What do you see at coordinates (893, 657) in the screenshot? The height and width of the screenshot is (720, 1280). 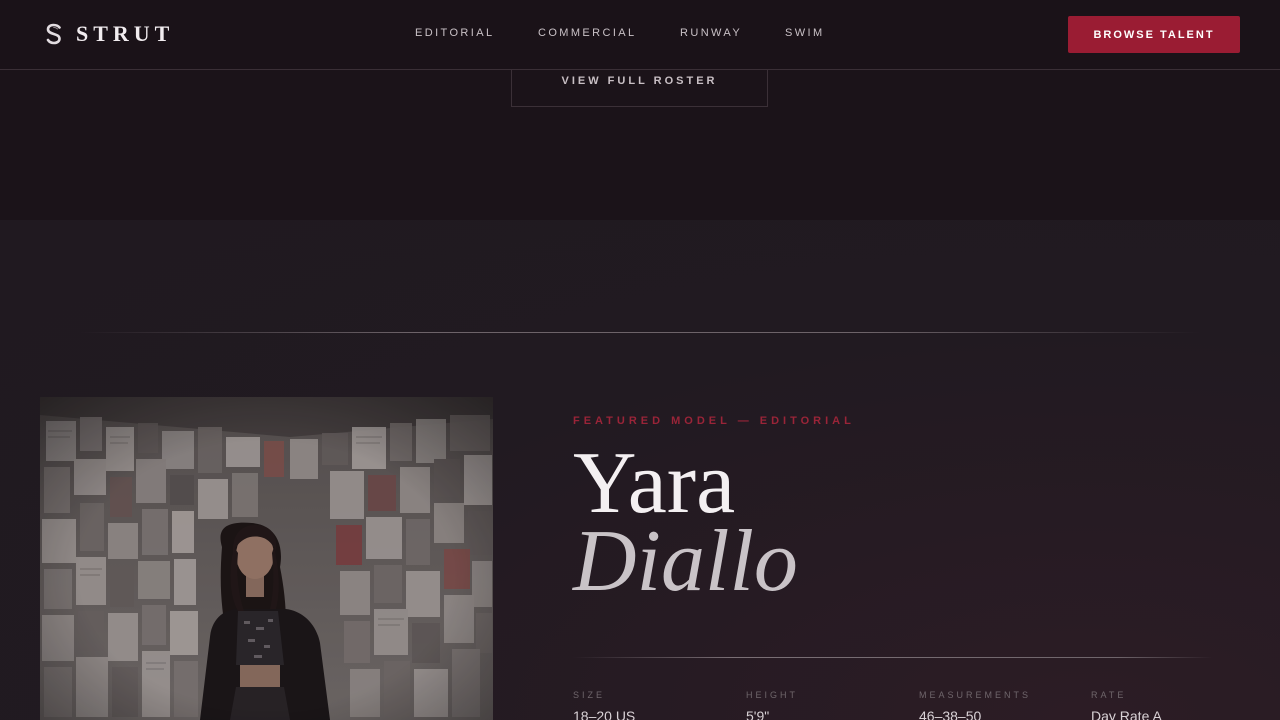 I see `stats-divider` at bounding box center [893, 657].